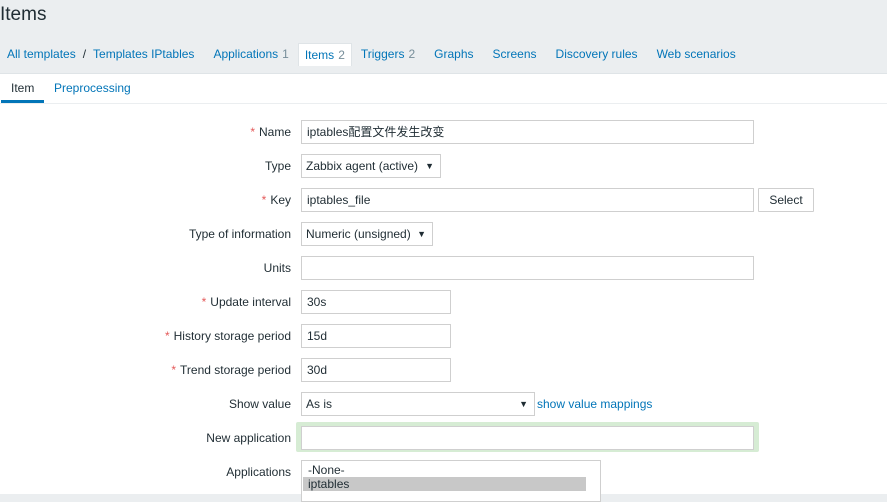  I want to click on show-value-row: Show value As is ▼ show value mappings, so click(443, 404).